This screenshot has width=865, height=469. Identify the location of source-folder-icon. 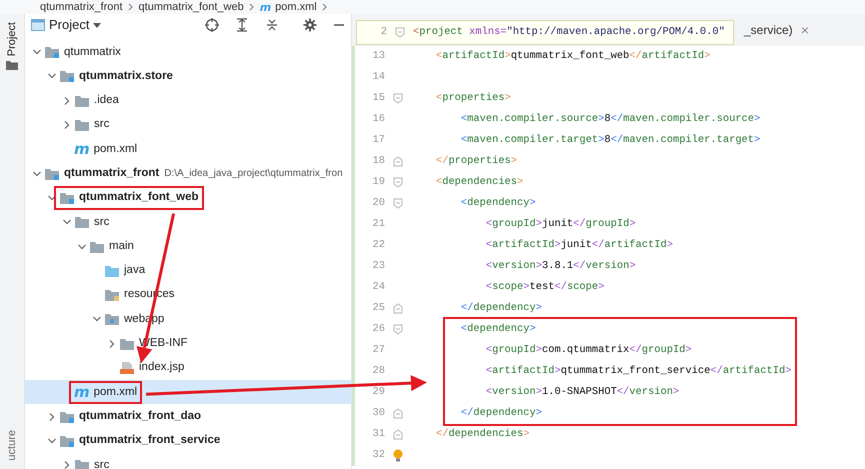
(112, 271).